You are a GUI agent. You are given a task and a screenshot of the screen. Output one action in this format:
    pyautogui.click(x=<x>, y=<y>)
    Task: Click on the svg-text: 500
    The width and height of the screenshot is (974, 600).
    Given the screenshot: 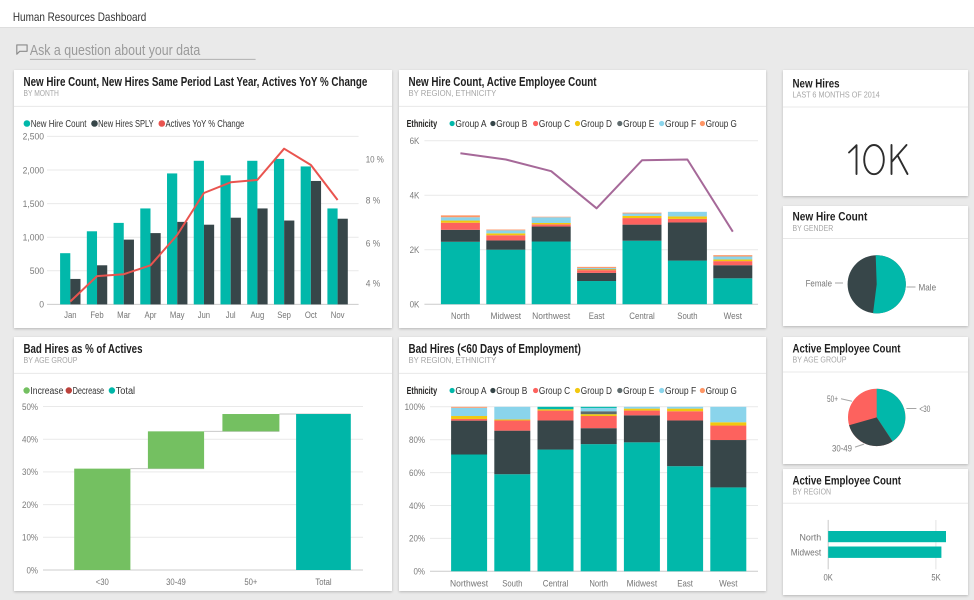 What is the action you would take?
    pyautogui.click(x=37, y=271)
    